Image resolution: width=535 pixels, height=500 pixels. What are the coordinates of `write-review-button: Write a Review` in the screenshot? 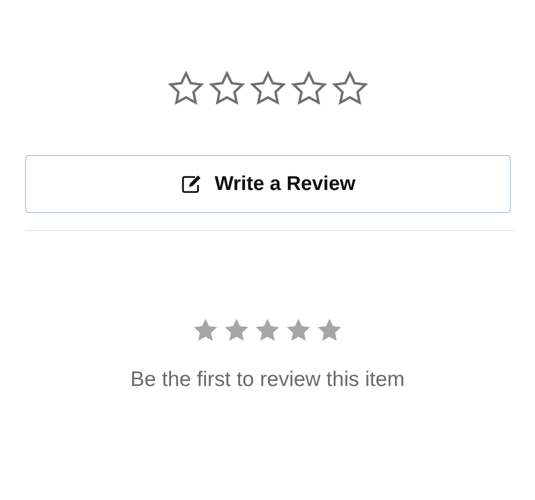 It's located at (268, 184).